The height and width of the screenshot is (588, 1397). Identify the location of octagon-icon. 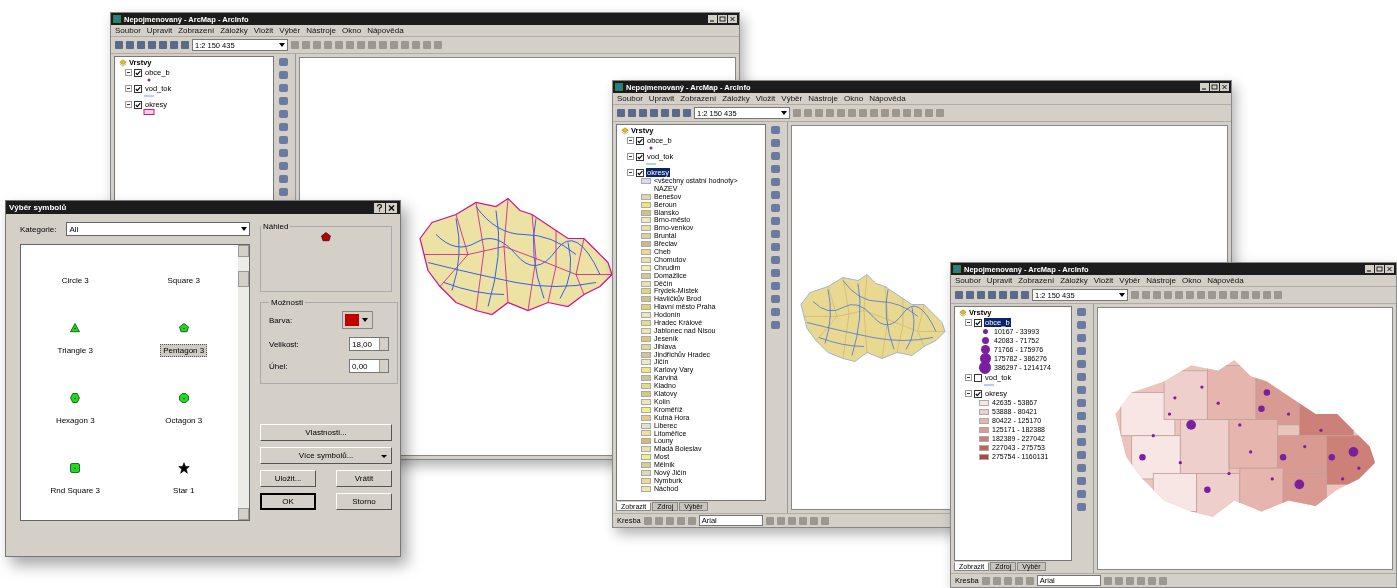
(183, 398).